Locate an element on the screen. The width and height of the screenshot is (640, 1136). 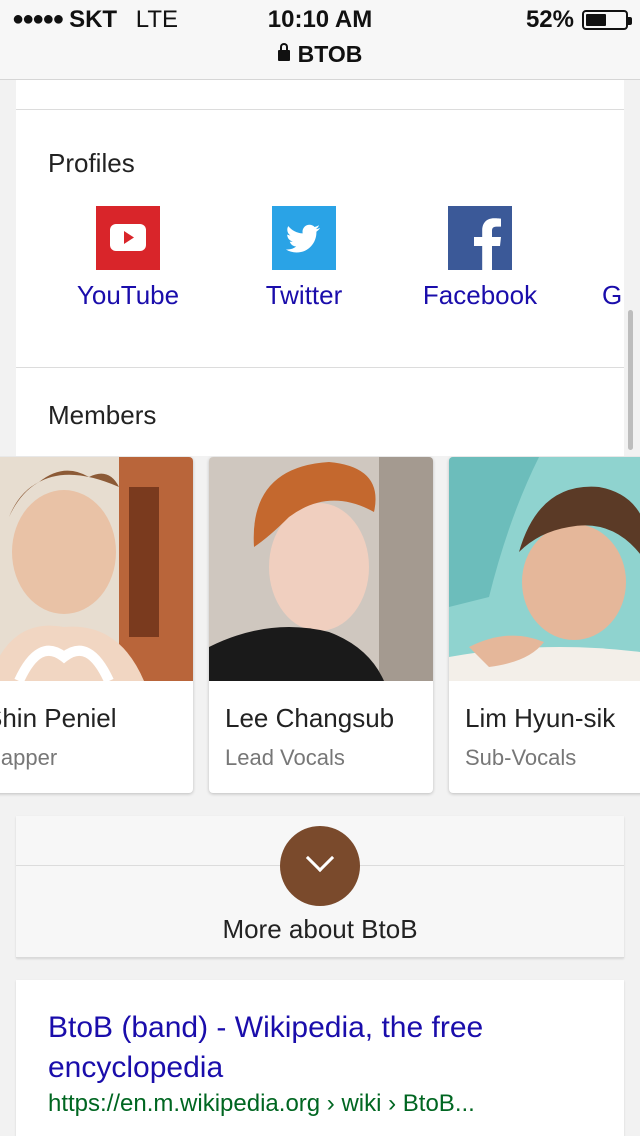
member-name: Lim Hyun-sik is located at coordinates (540, 718).